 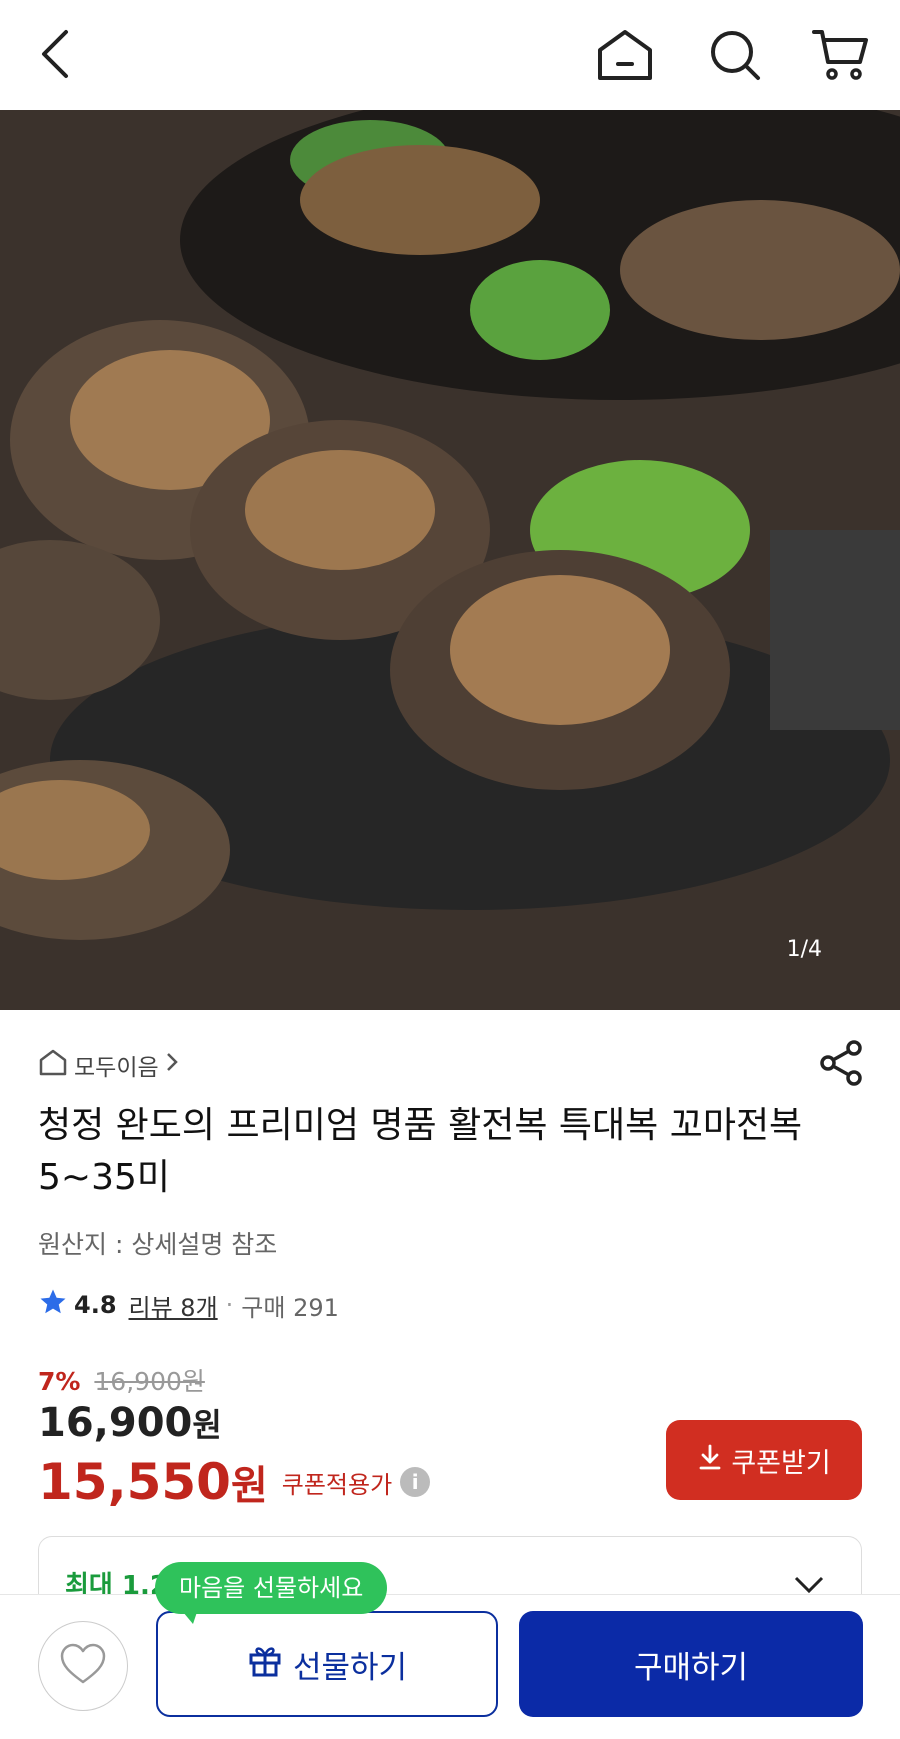 What do you see at coordinates (420, 1151) in the screenshot?
I see `product-title: 청정 완도의 프리미엄 명품 활전복 특대복 꼬마전복 5~35미` at bounding box center [420, 1151].